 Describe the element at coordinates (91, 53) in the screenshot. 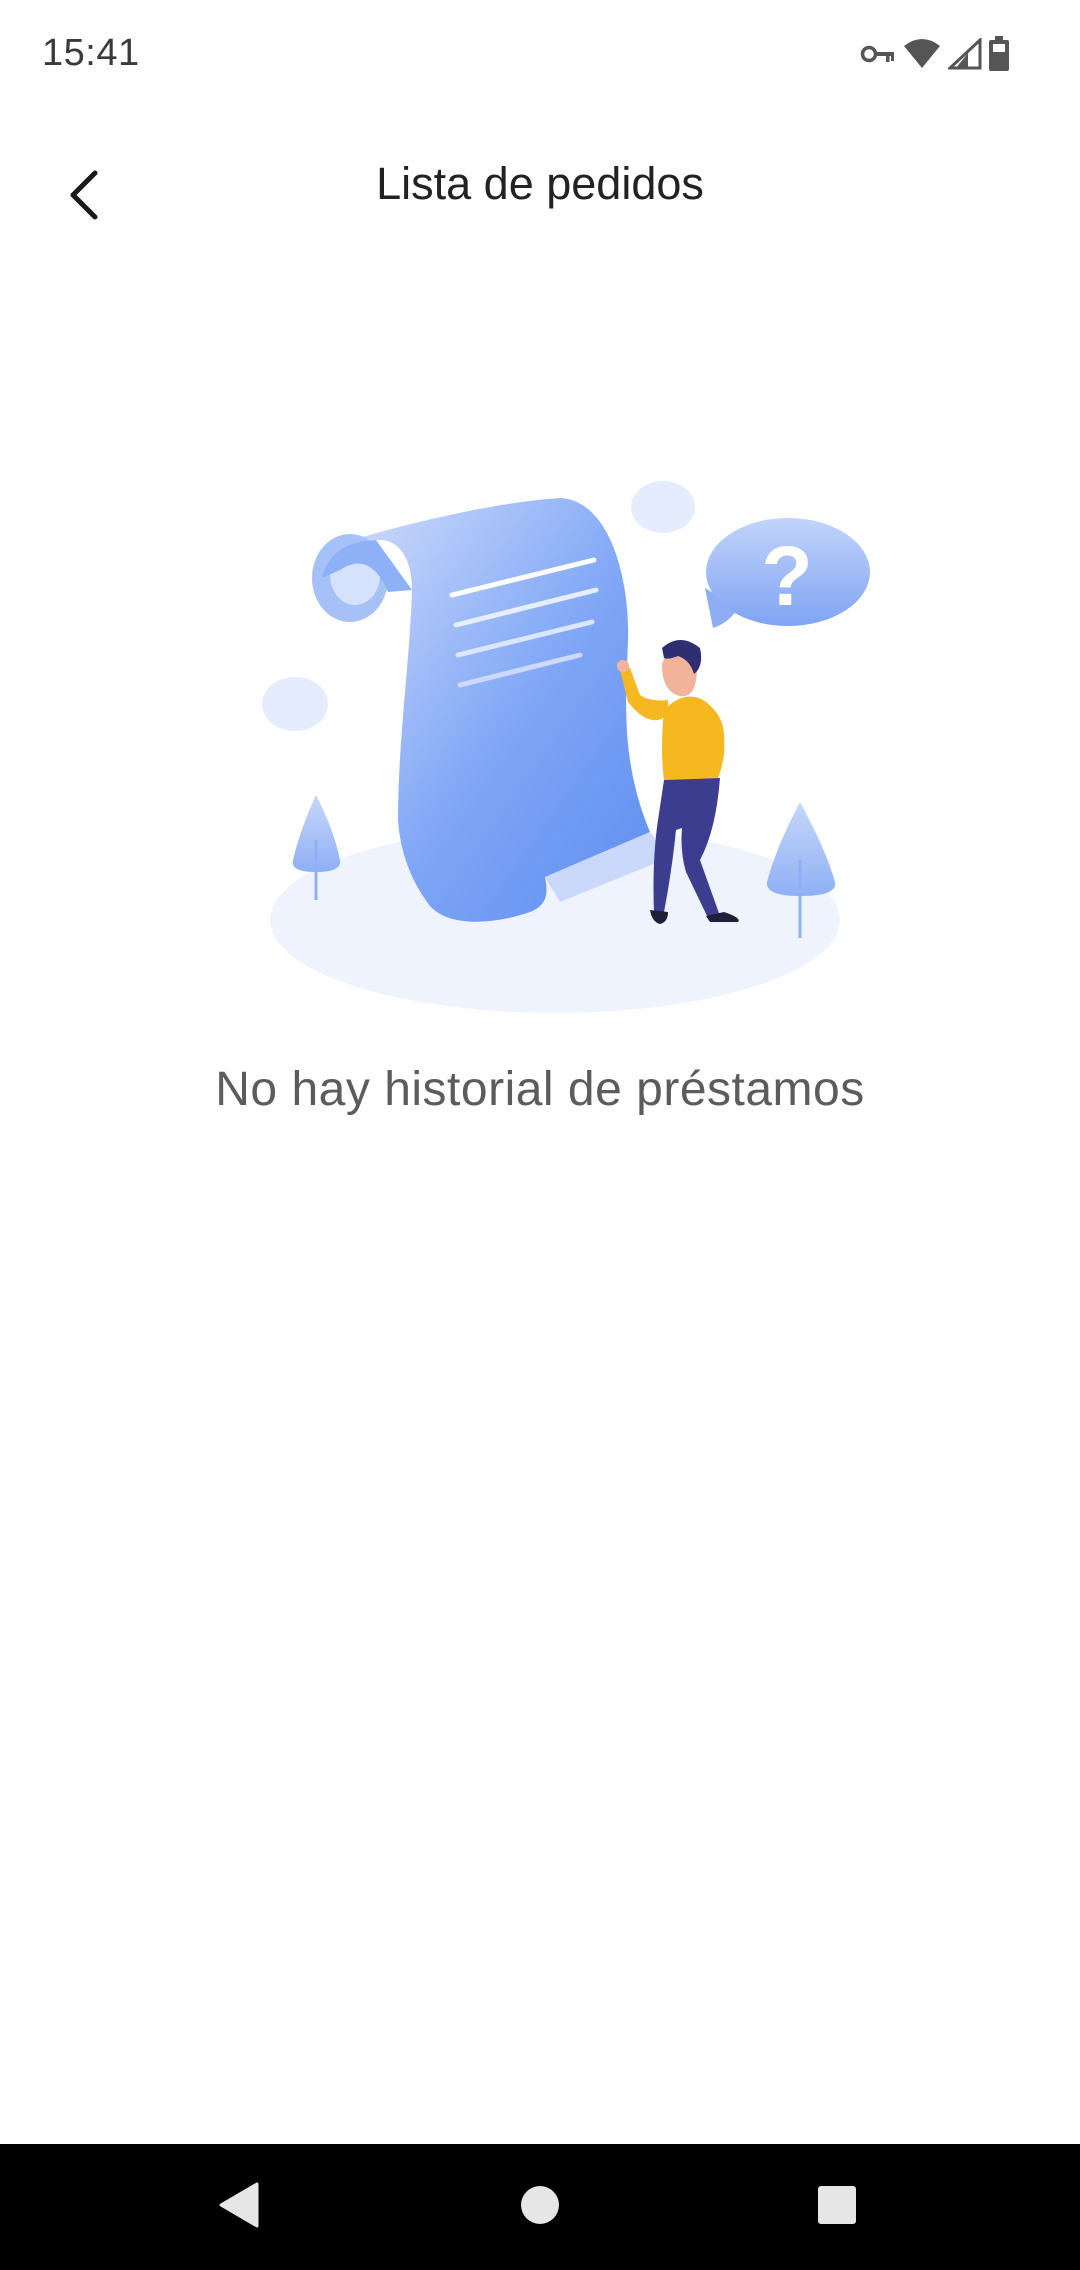

I see `status-time: 15:41` at that location.